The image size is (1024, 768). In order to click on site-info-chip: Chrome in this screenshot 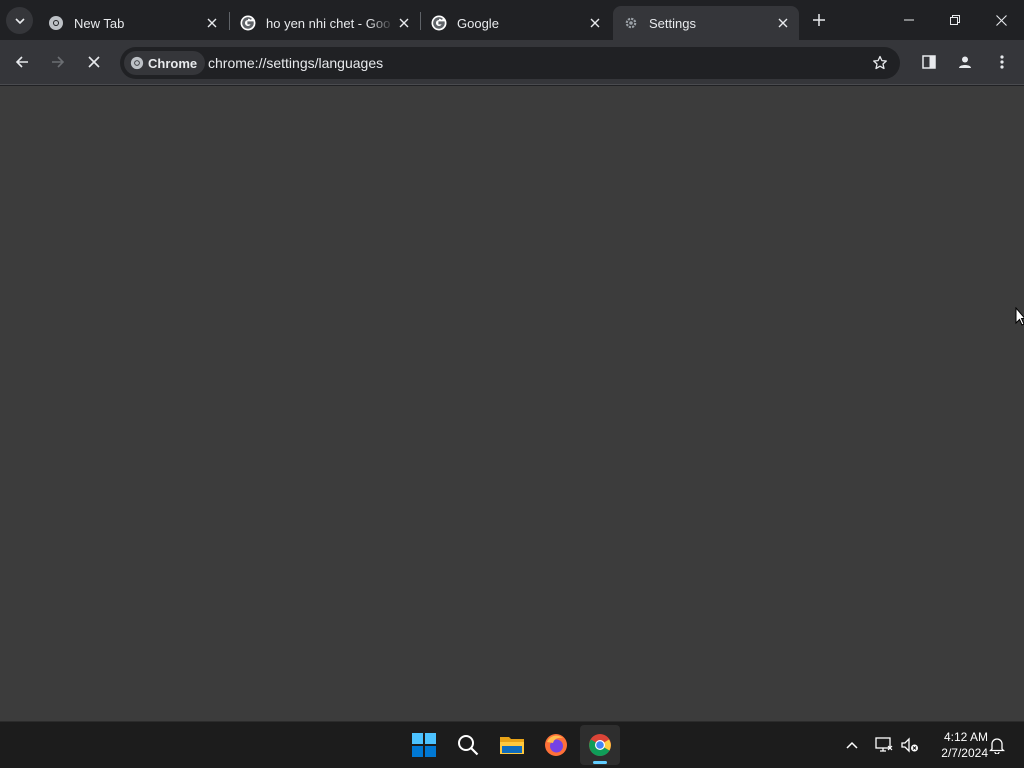, I will do `click(165, 63)`.